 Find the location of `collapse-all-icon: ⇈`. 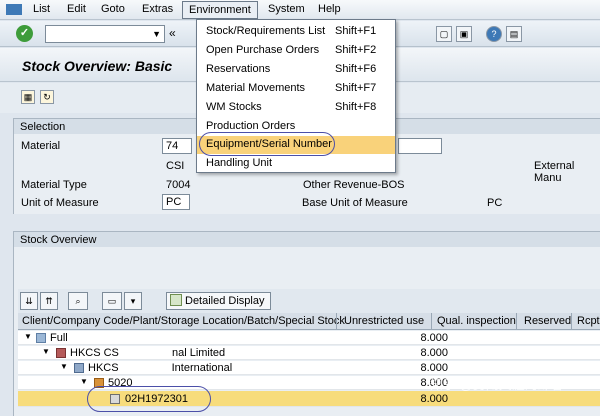

collapse-all-icon: ⇈ is located at coordinates (49, 301).